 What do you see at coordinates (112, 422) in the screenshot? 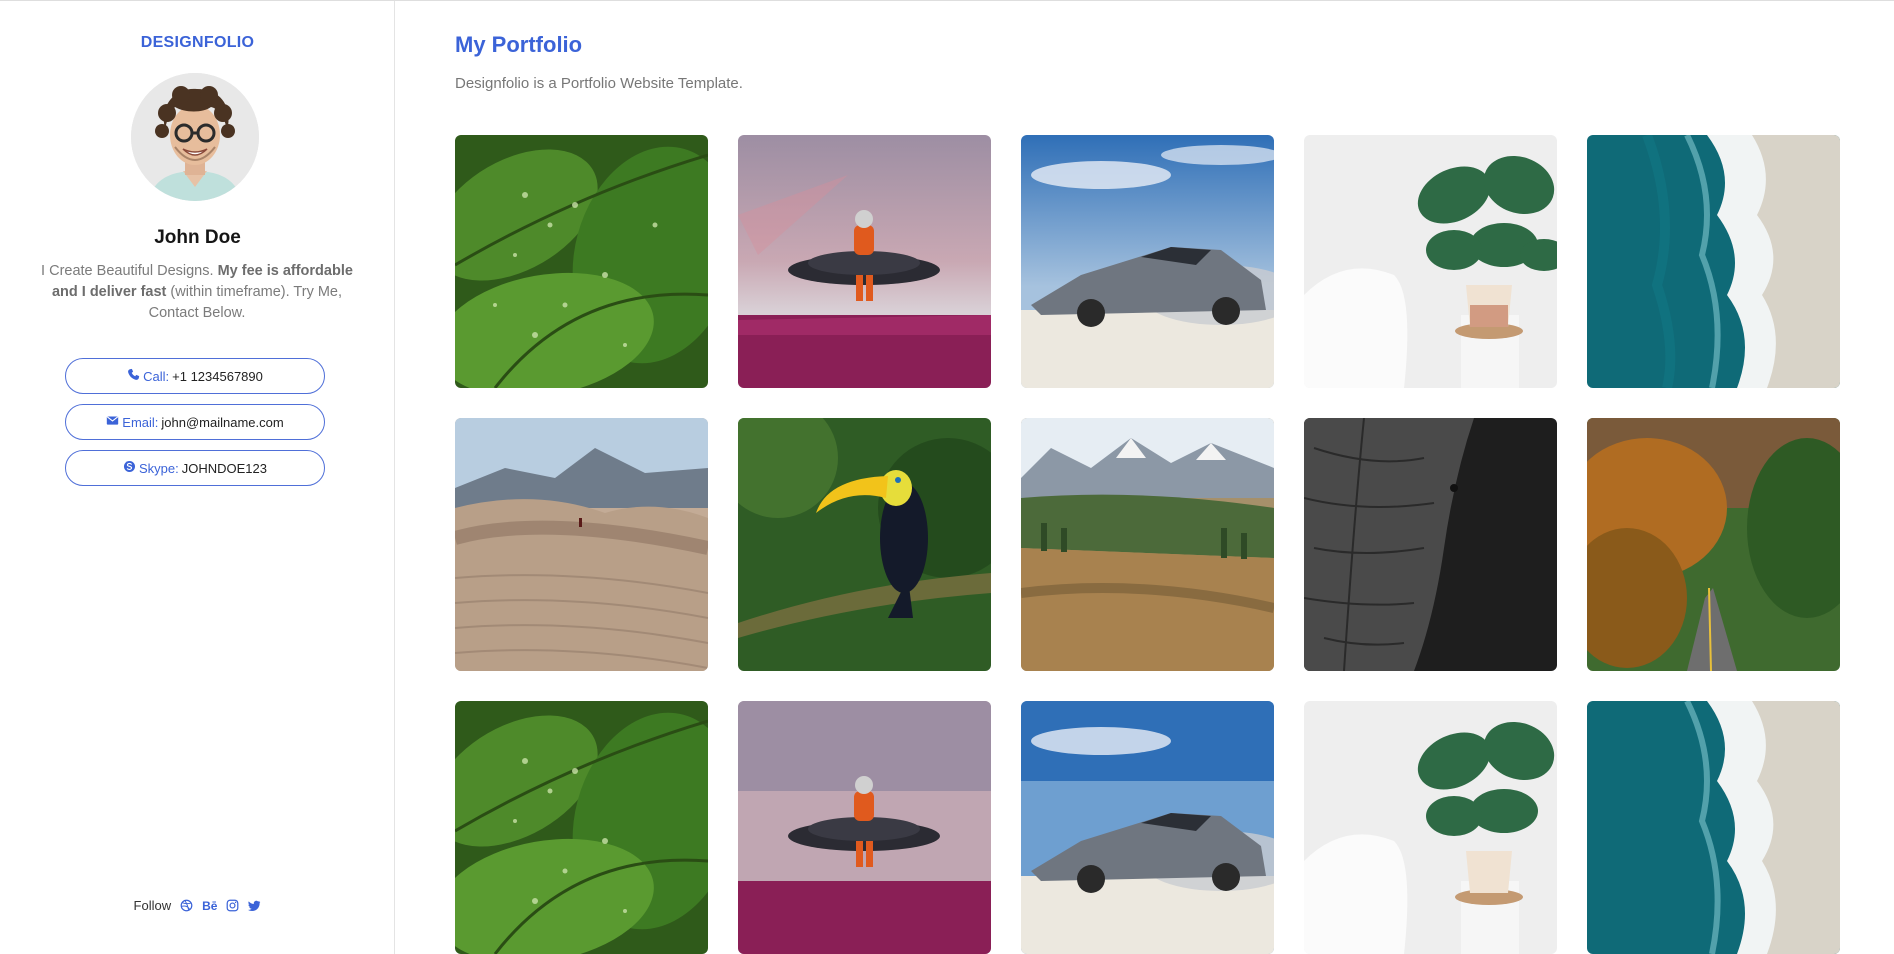
I see `envelope-icon` at bounding box center [112, 422].